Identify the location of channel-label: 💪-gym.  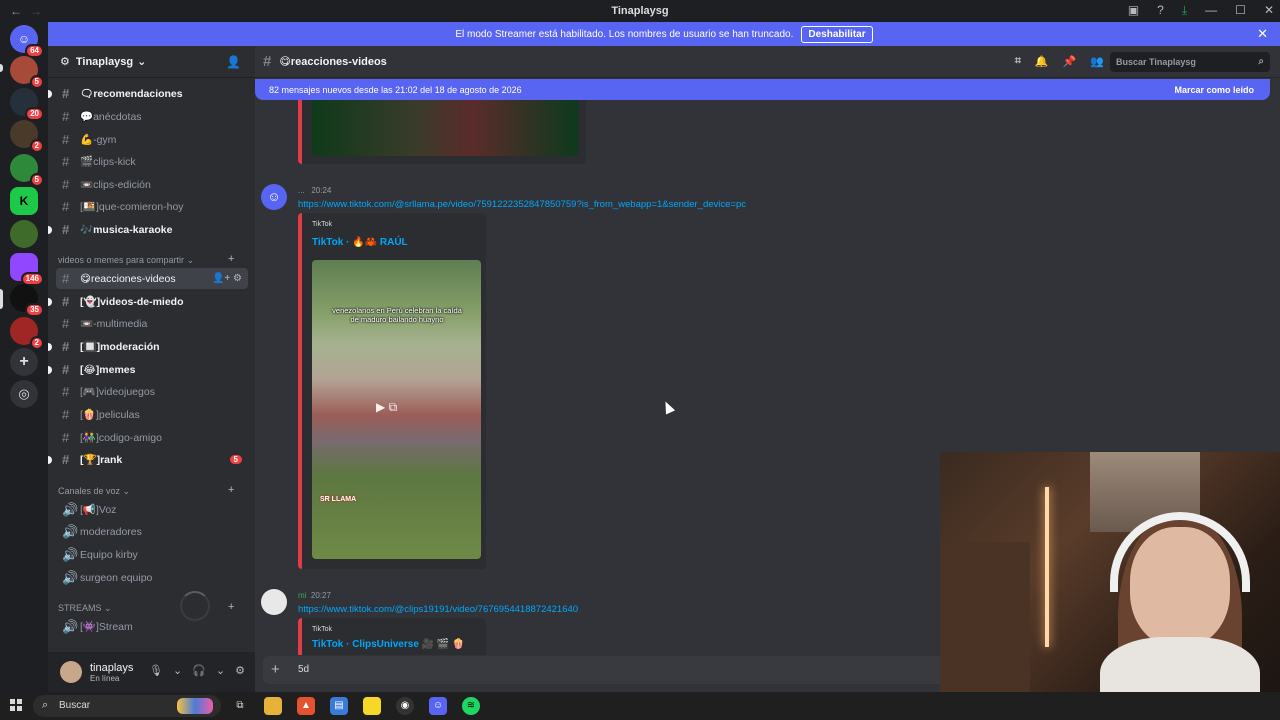
(98, 140).